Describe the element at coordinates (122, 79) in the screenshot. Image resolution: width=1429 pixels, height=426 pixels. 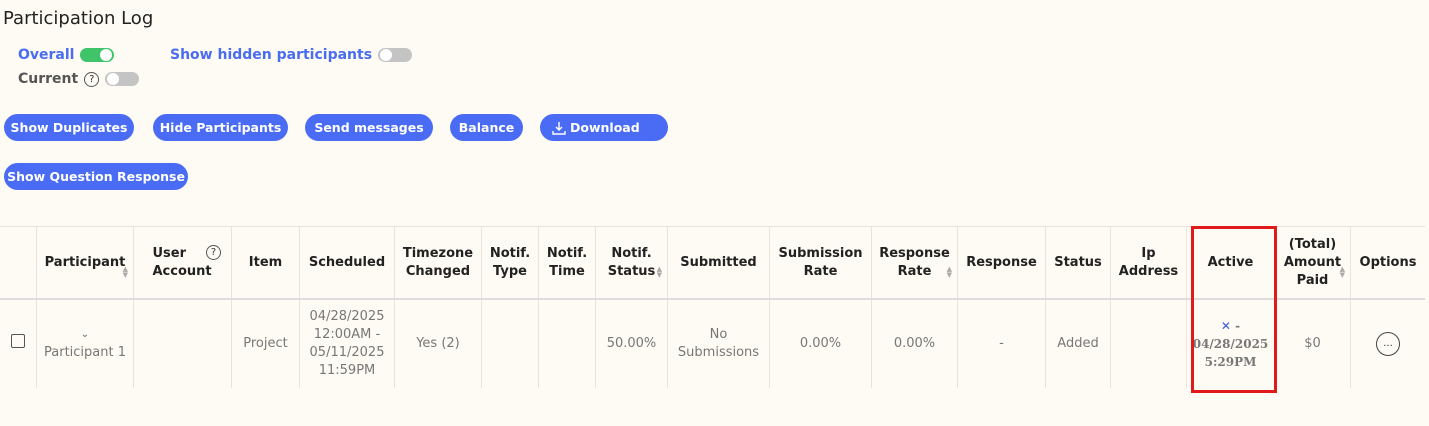
I see `current-switch` at that location.